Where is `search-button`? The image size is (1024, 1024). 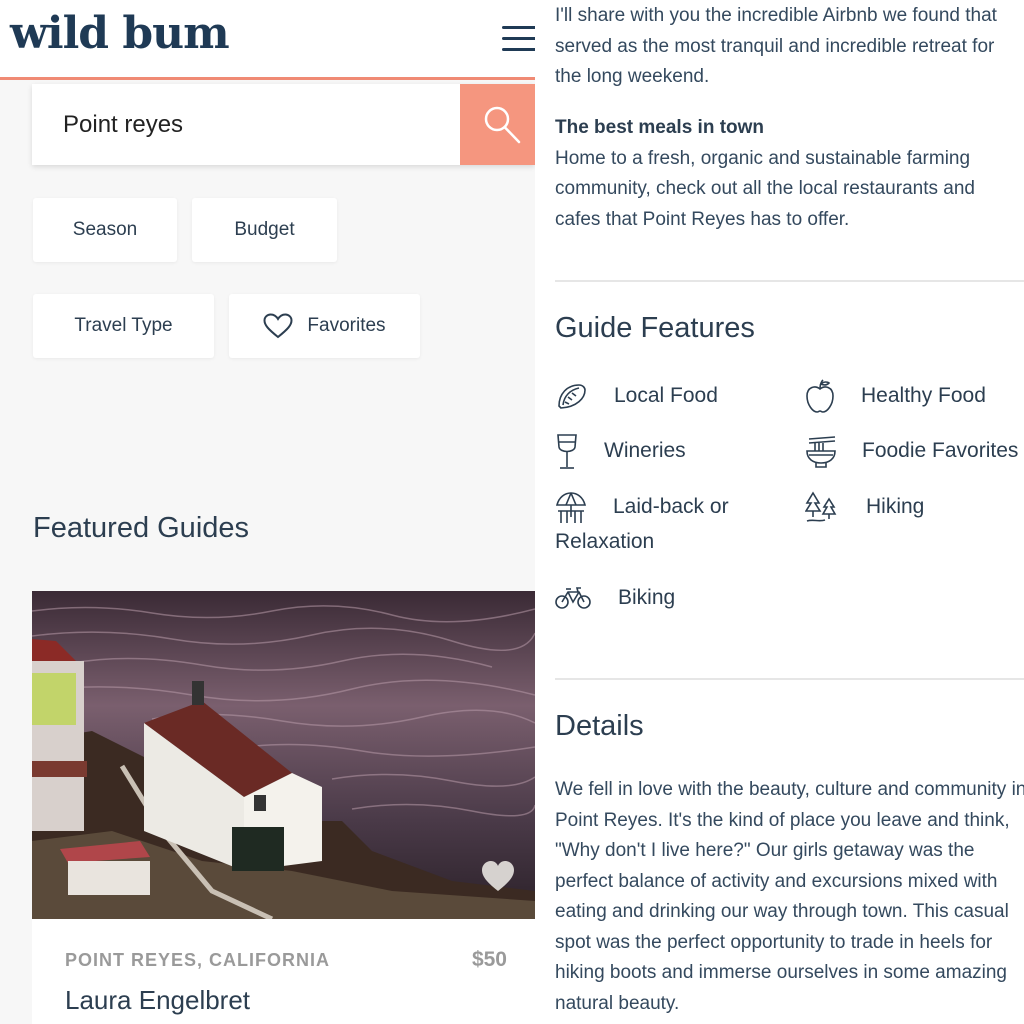
search-button is located at coordinates (497, 124).